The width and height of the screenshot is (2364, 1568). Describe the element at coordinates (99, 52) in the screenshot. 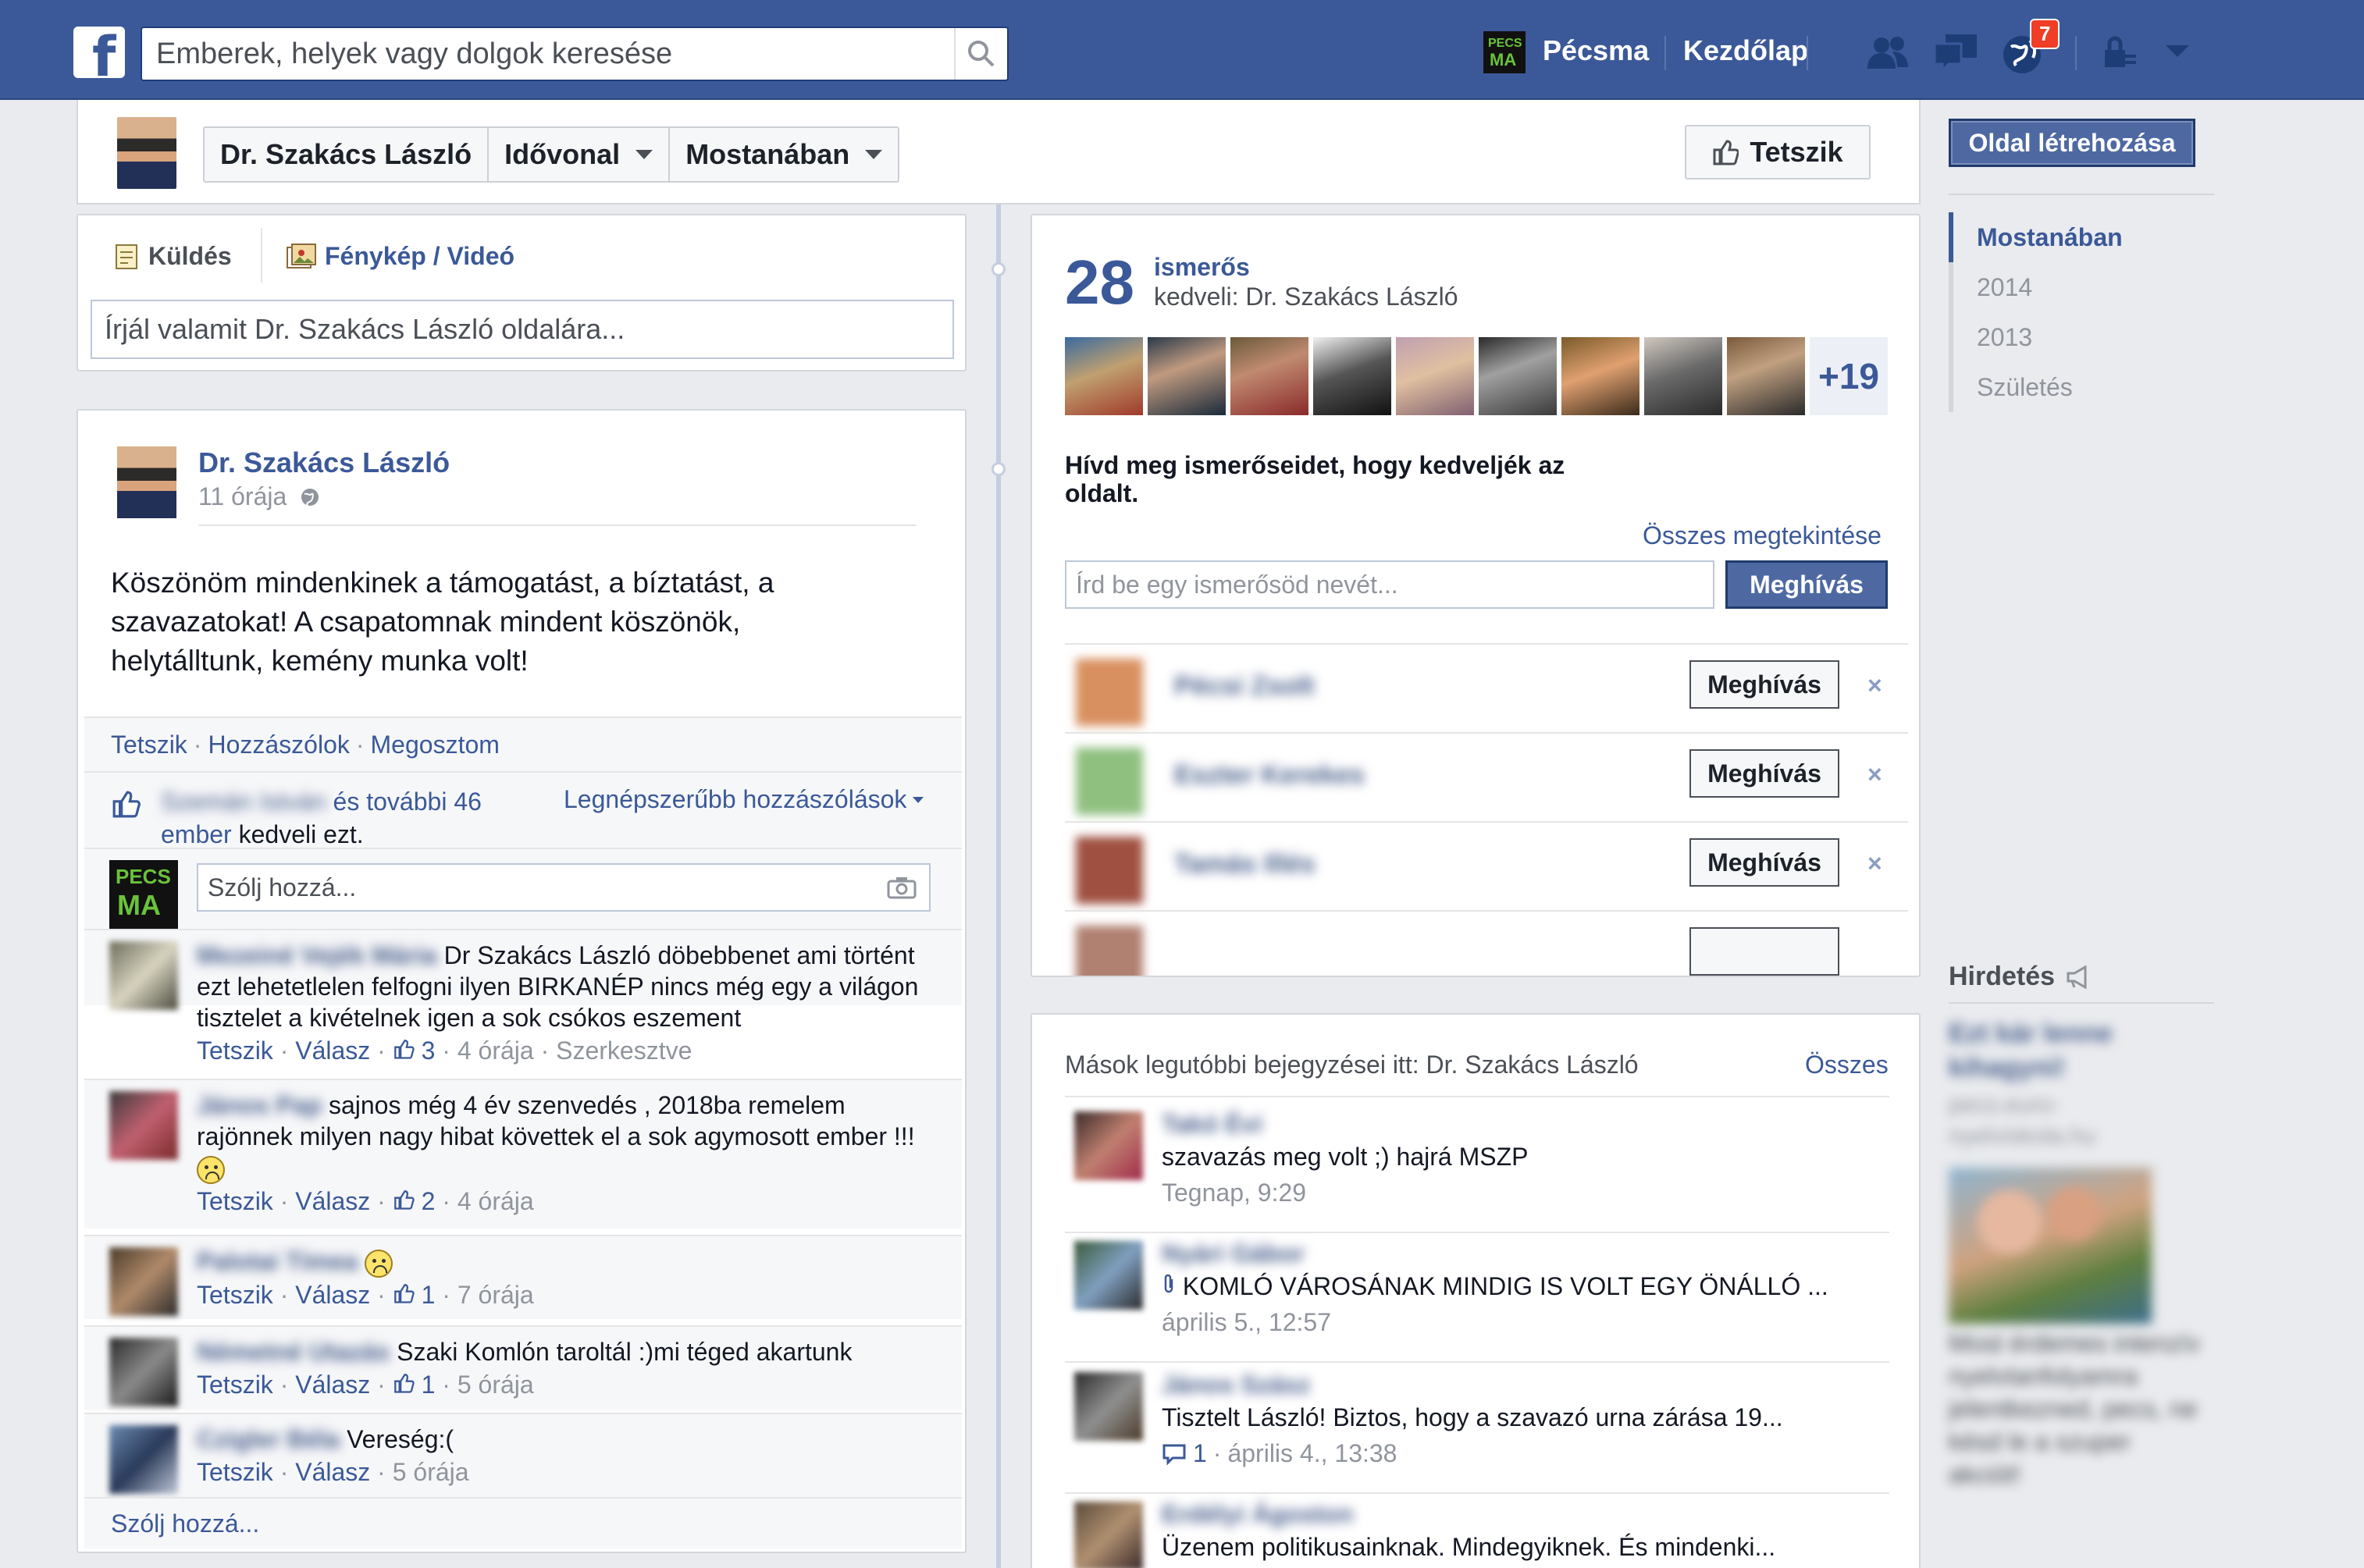

I see `facebook-logo-icon: f` at that location.